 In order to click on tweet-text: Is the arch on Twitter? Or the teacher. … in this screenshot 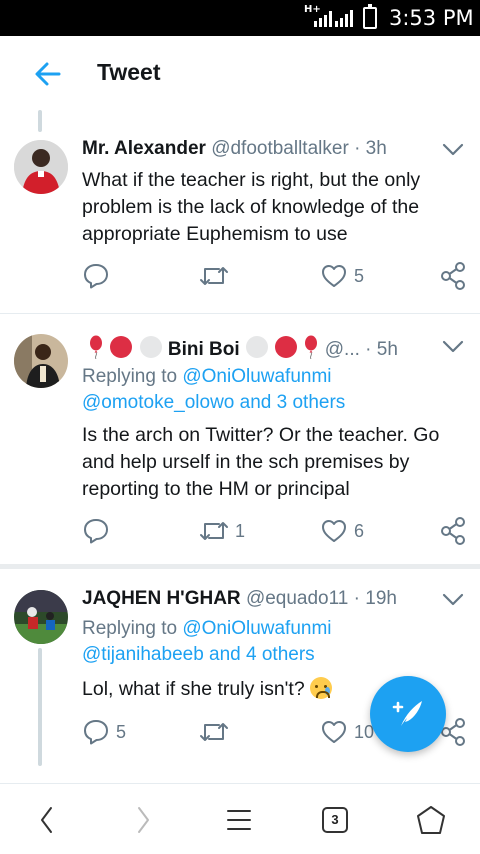, I will do `click(261, 462)`.